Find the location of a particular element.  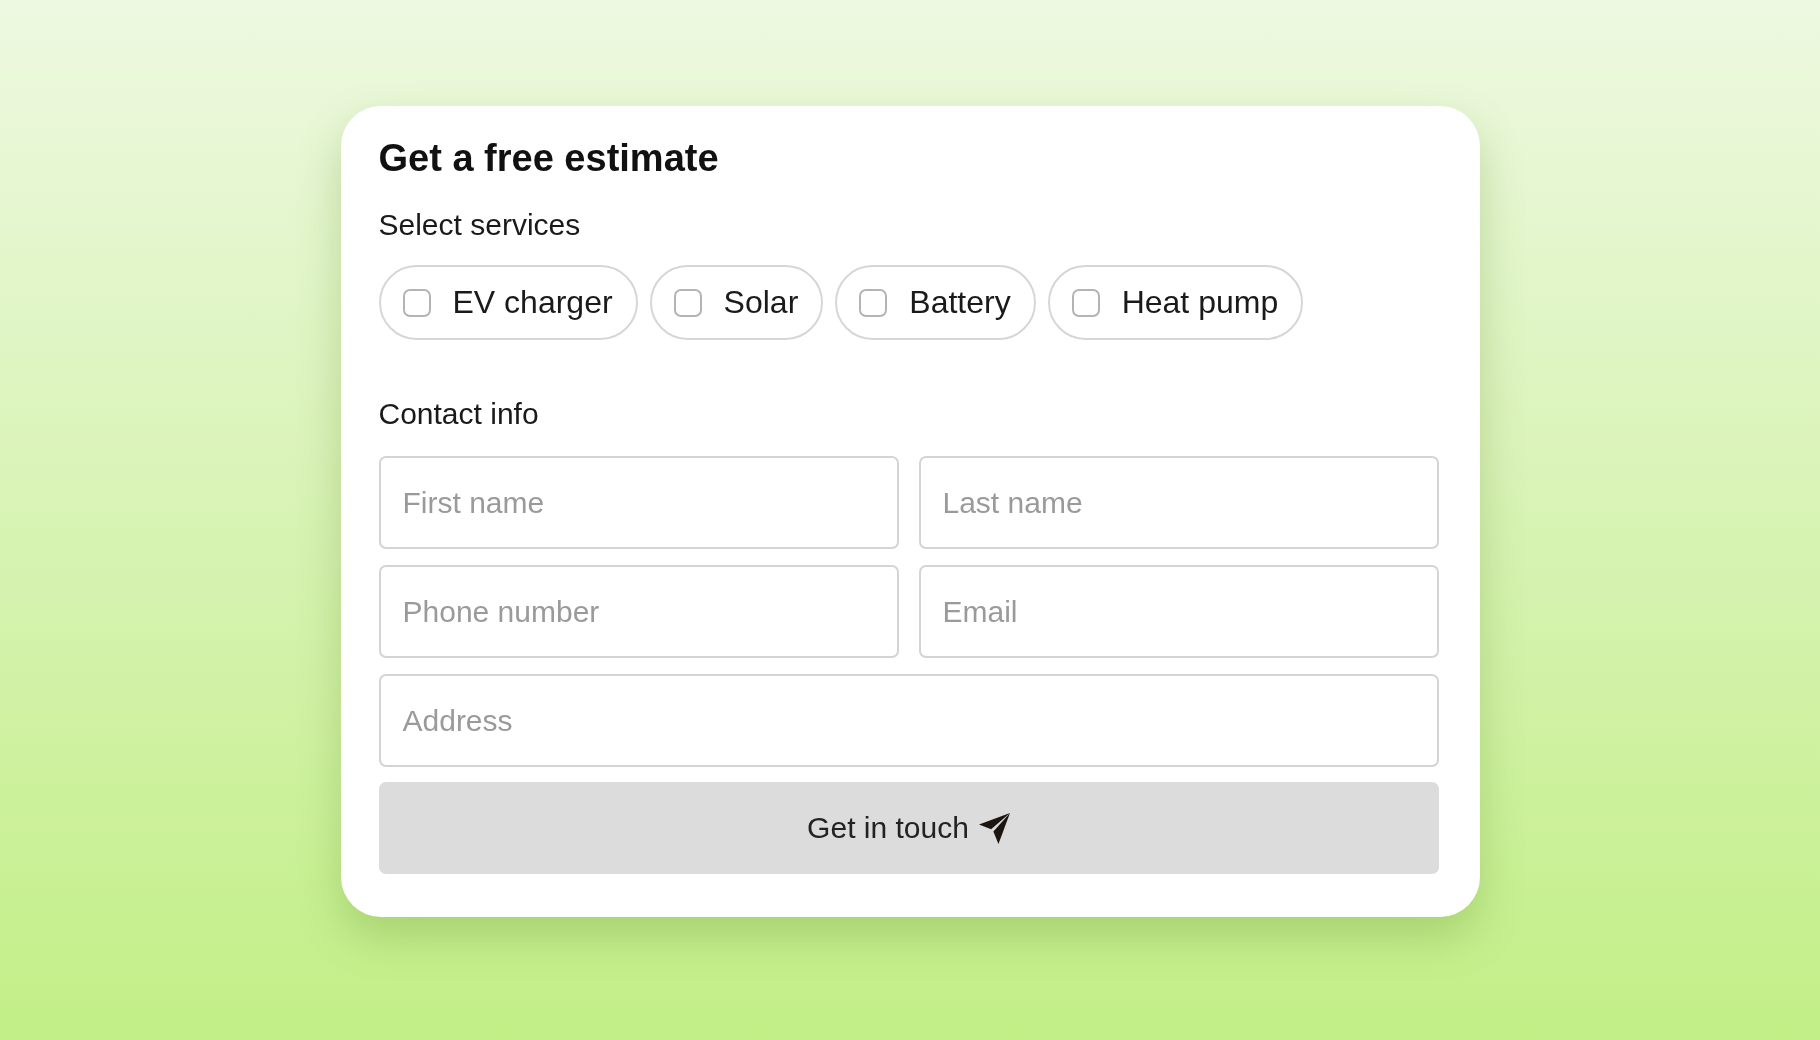

input-field: Last name is located at coordinates (1178, 502).